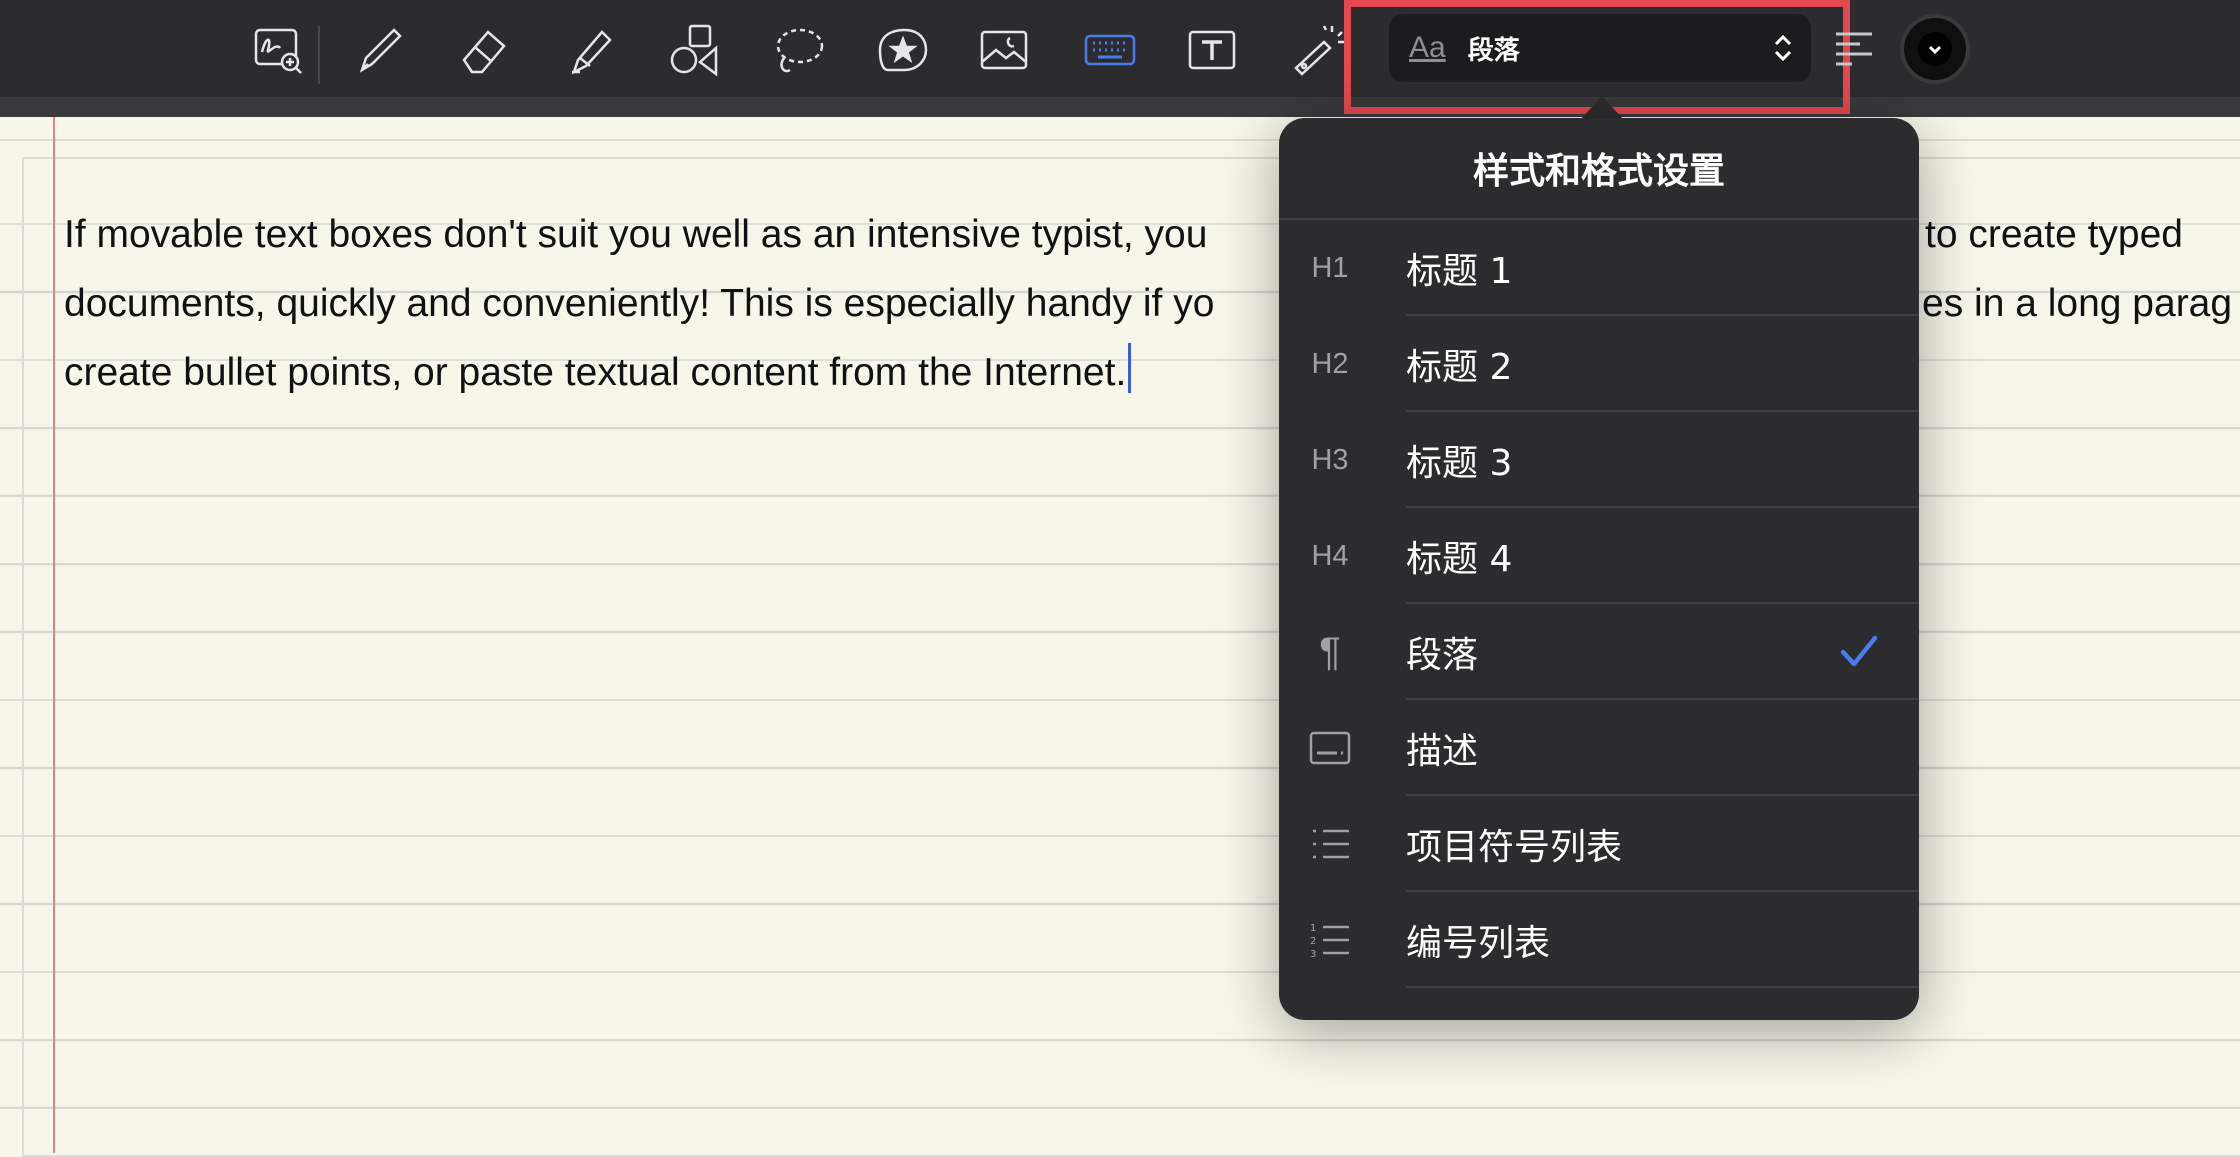 Image resolution: width=2240 pixels, height=1157 pixels. I want to click on image-icon, so click(1004, 50).